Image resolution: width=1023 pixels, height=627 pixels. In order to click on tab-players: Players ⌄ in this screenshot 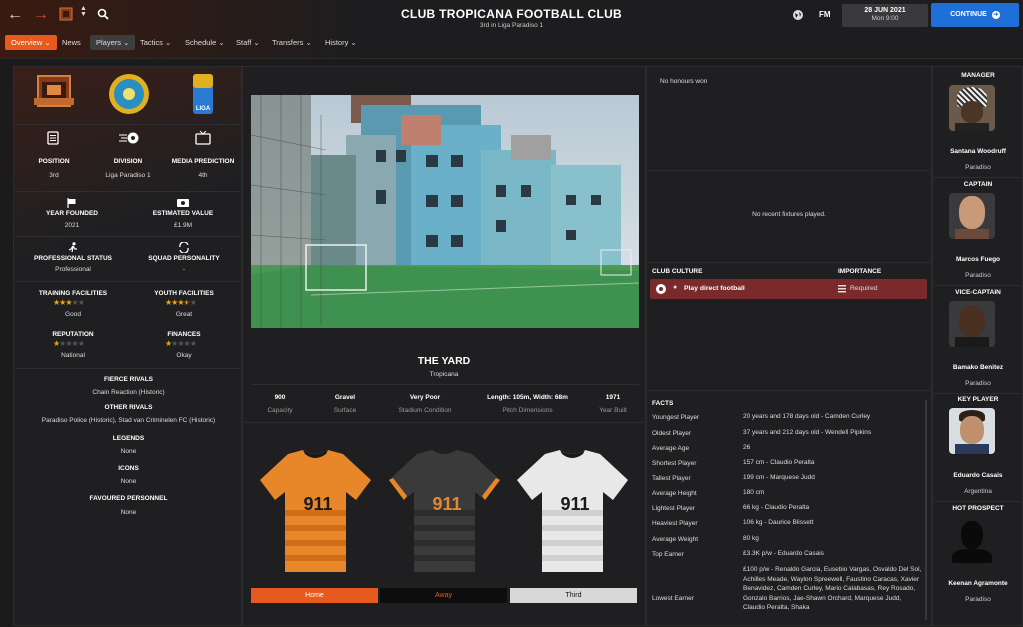, I will do `click(113, 42)`.